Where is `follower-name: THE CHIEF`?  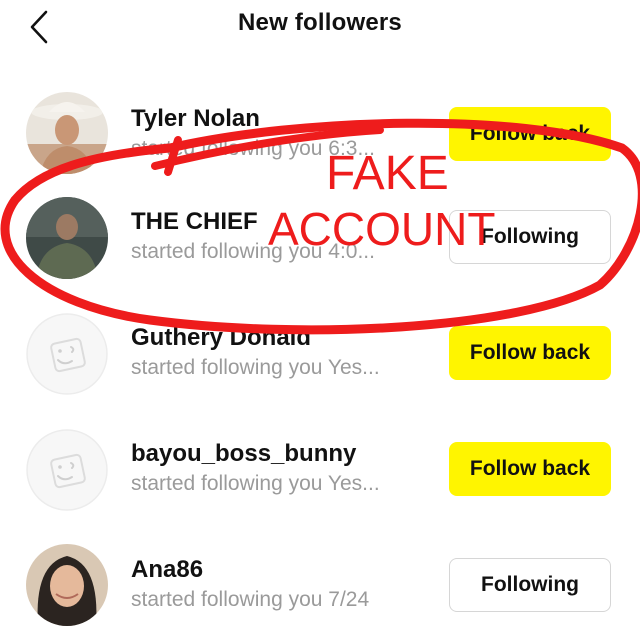 follower-name: THE CHIEF is located at coordinates (194, 222).